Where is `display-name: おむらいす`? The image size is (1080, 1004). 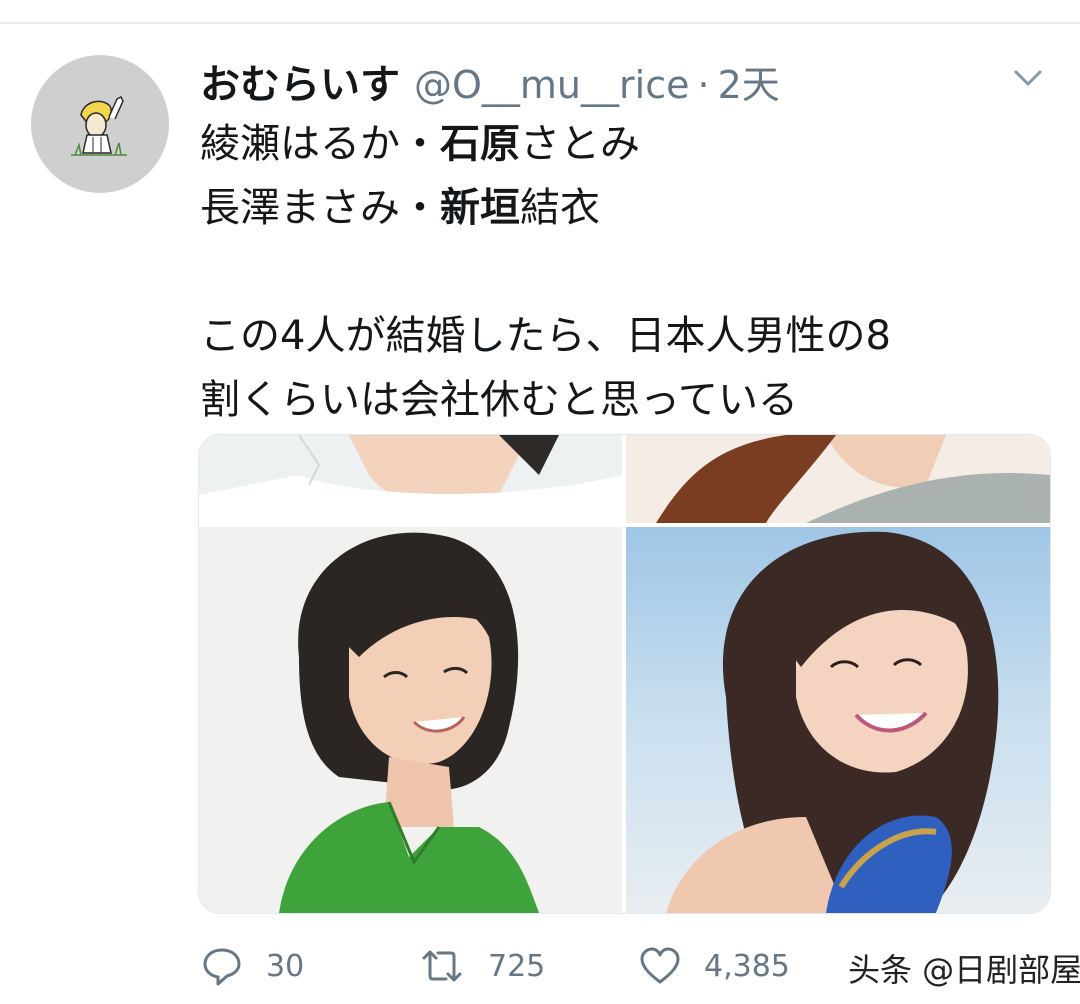
display-name: おむらいす is located at coordinates (300, 81).